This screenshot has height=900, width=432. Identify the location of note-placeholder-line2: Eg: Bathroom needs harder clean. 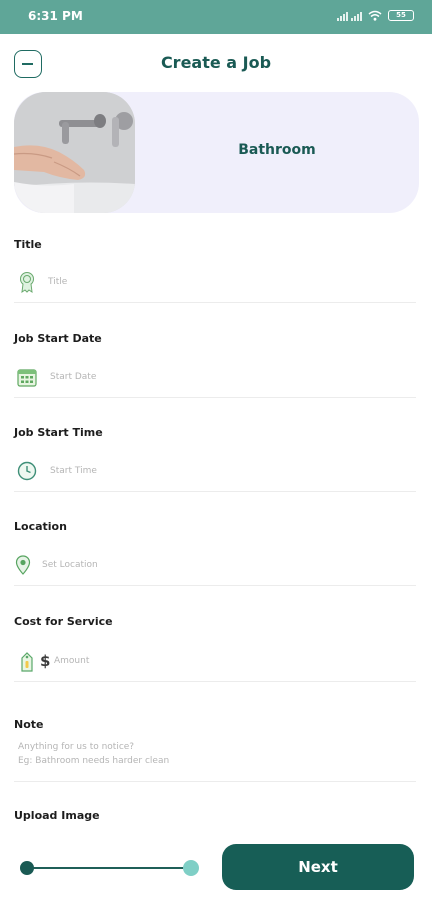
(94, 761).